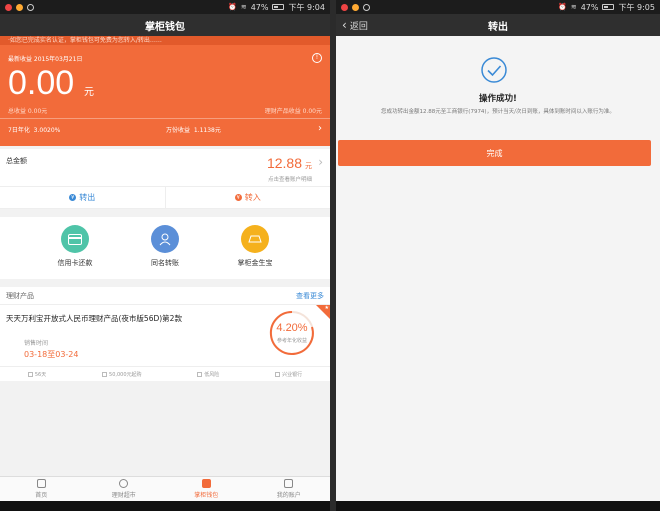  I want to click on transfer-actions: ¥ 转出 ¥ 转入, so click(165, 198).